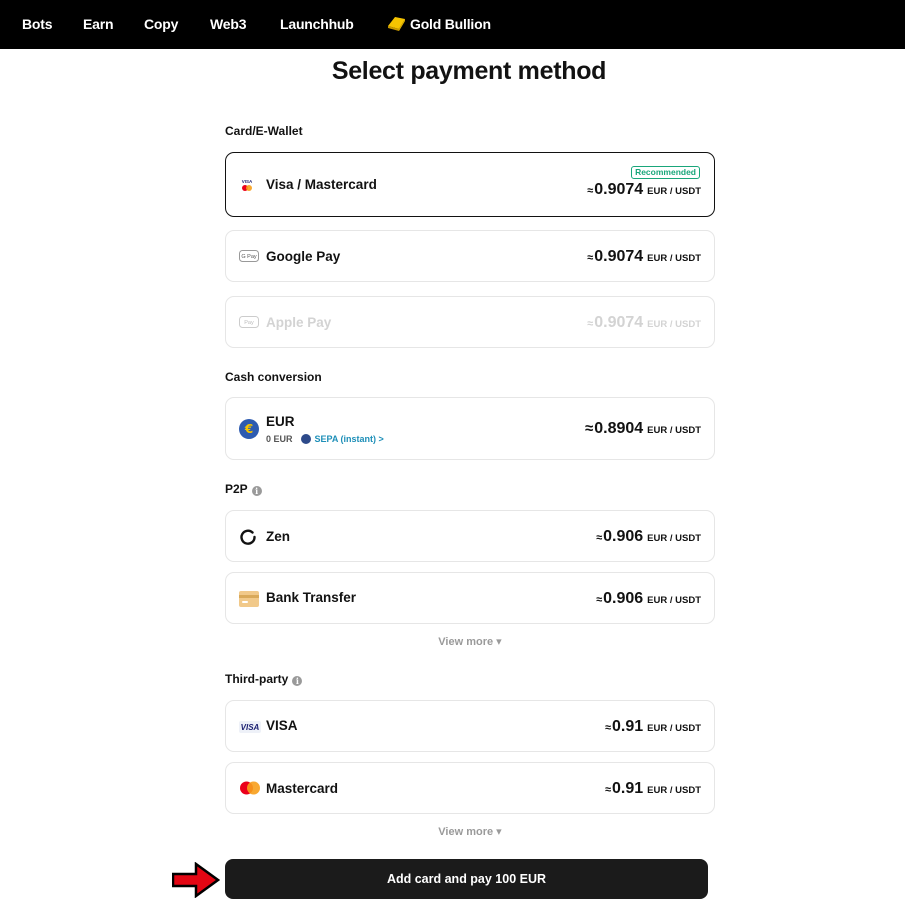  Describe the element at coordinates (470, 256) in the screenshot. I see `method-google-pay: G Pay Google Pay ≈0.9074 EUR / USDT` at that location.